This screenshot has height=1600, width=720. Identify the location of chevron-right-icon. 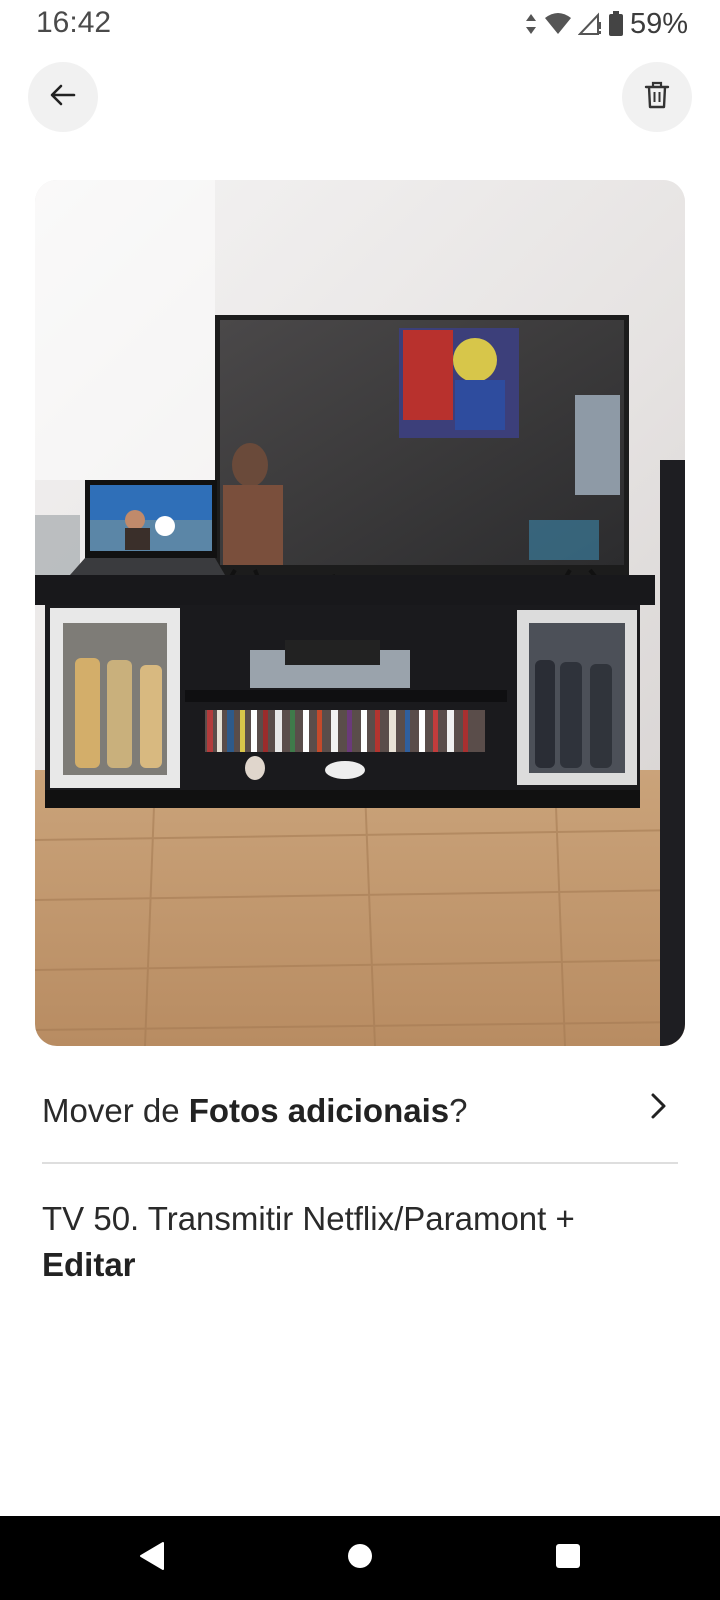
(658, 1106).